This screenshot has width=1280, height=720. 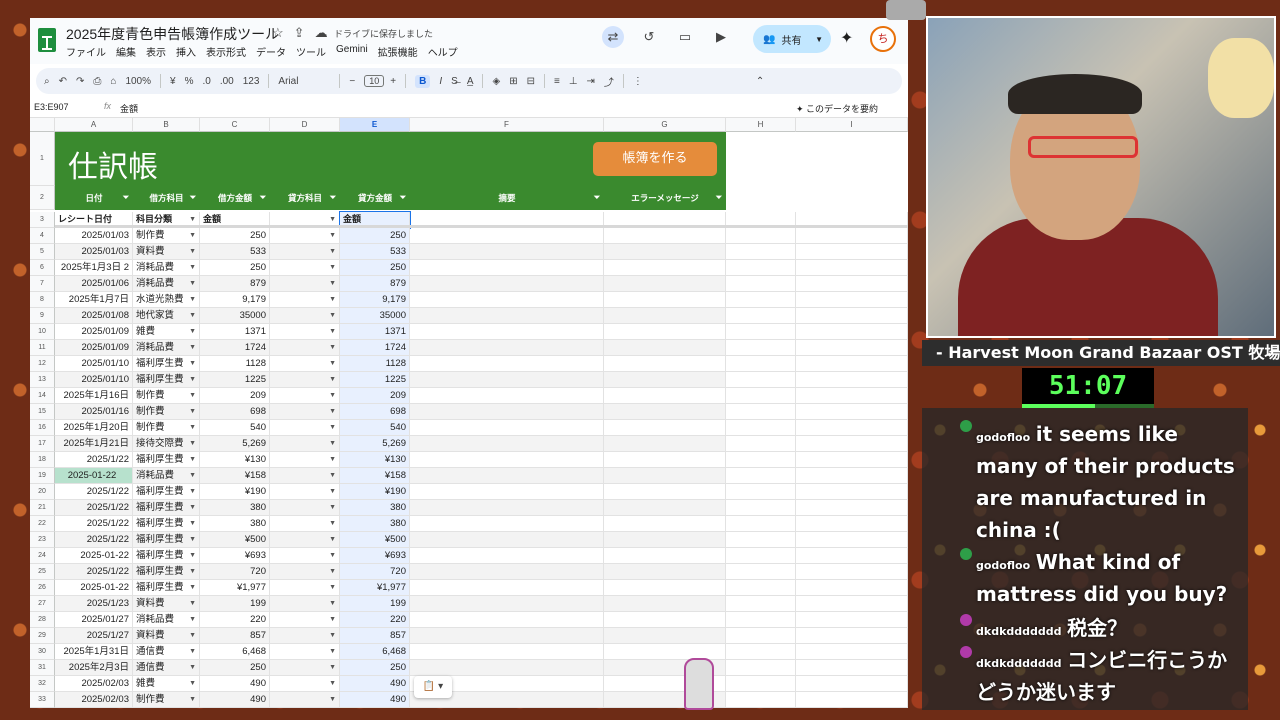 What do you see at coordinates (352, 51) in the screenshot?
I see `menu-gemini: Gemini` at bounding box center [352, 51].